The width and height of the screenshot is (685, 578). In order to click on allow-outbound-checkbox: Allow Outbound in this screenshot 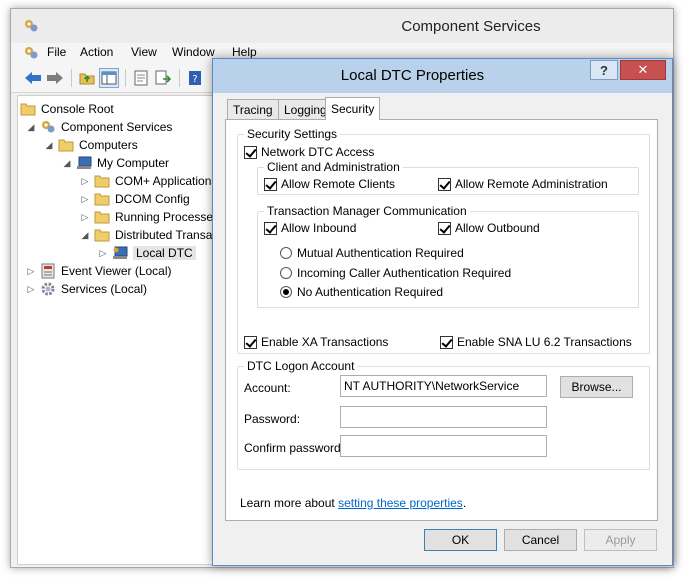, I will do `click(489, 228)`.